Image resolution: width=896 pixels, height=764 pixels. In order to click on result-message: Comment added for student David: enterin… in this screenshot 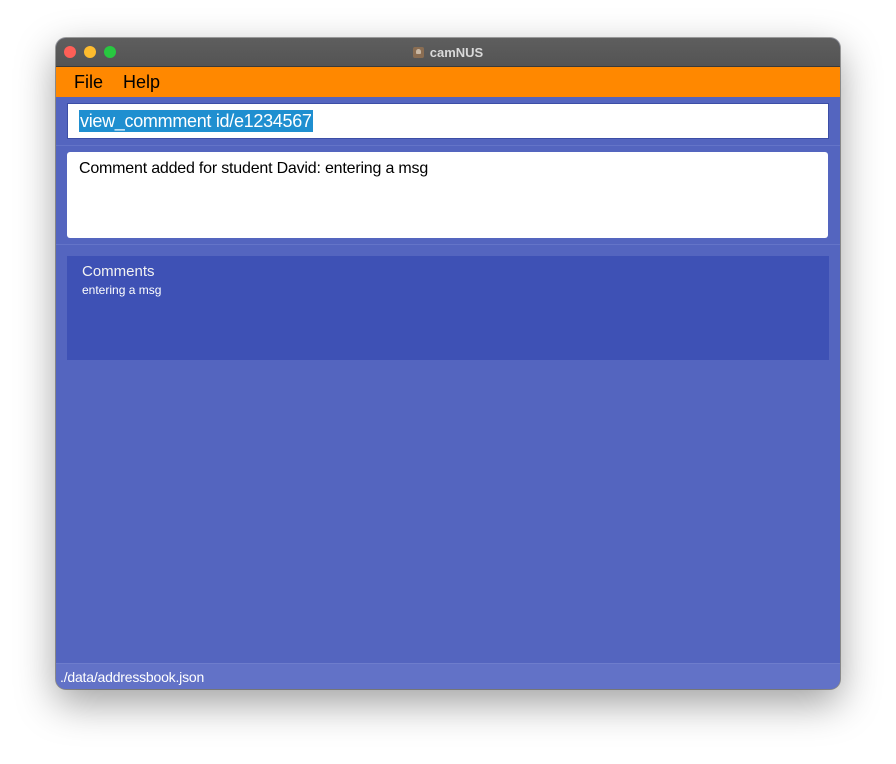, I will do `click(254, 168)`.